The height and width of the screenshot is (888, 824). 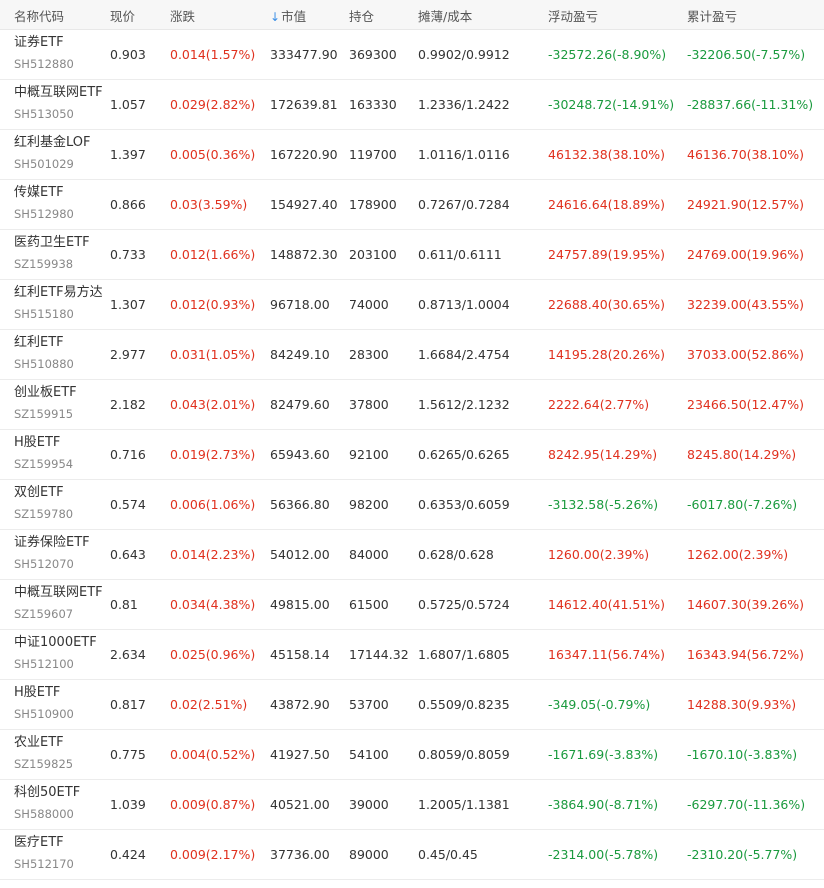 What do you see at coordinates (746, 404) in the screenshot?
I see `total-pl-cell: 23466.50(12.47%)` at bounding box center [746, 404].